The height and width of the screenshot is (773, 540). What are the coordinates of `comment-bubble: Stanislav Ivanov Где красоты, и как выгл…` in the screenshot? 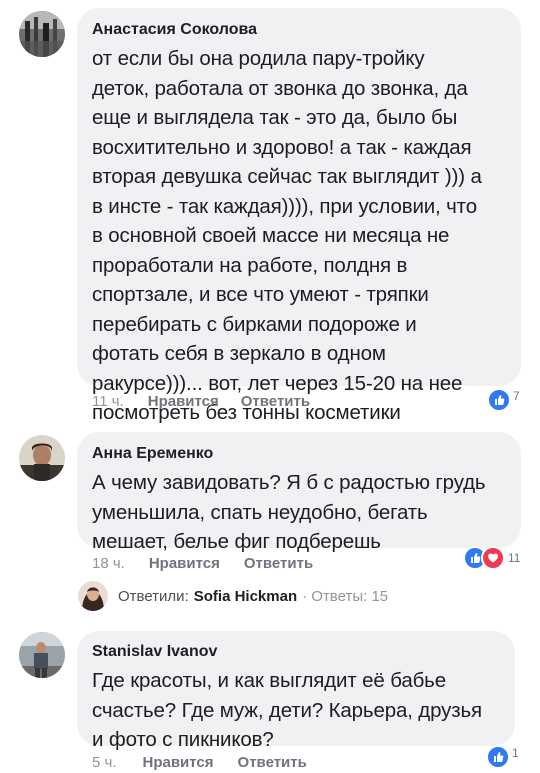 It's located at (296, 691).